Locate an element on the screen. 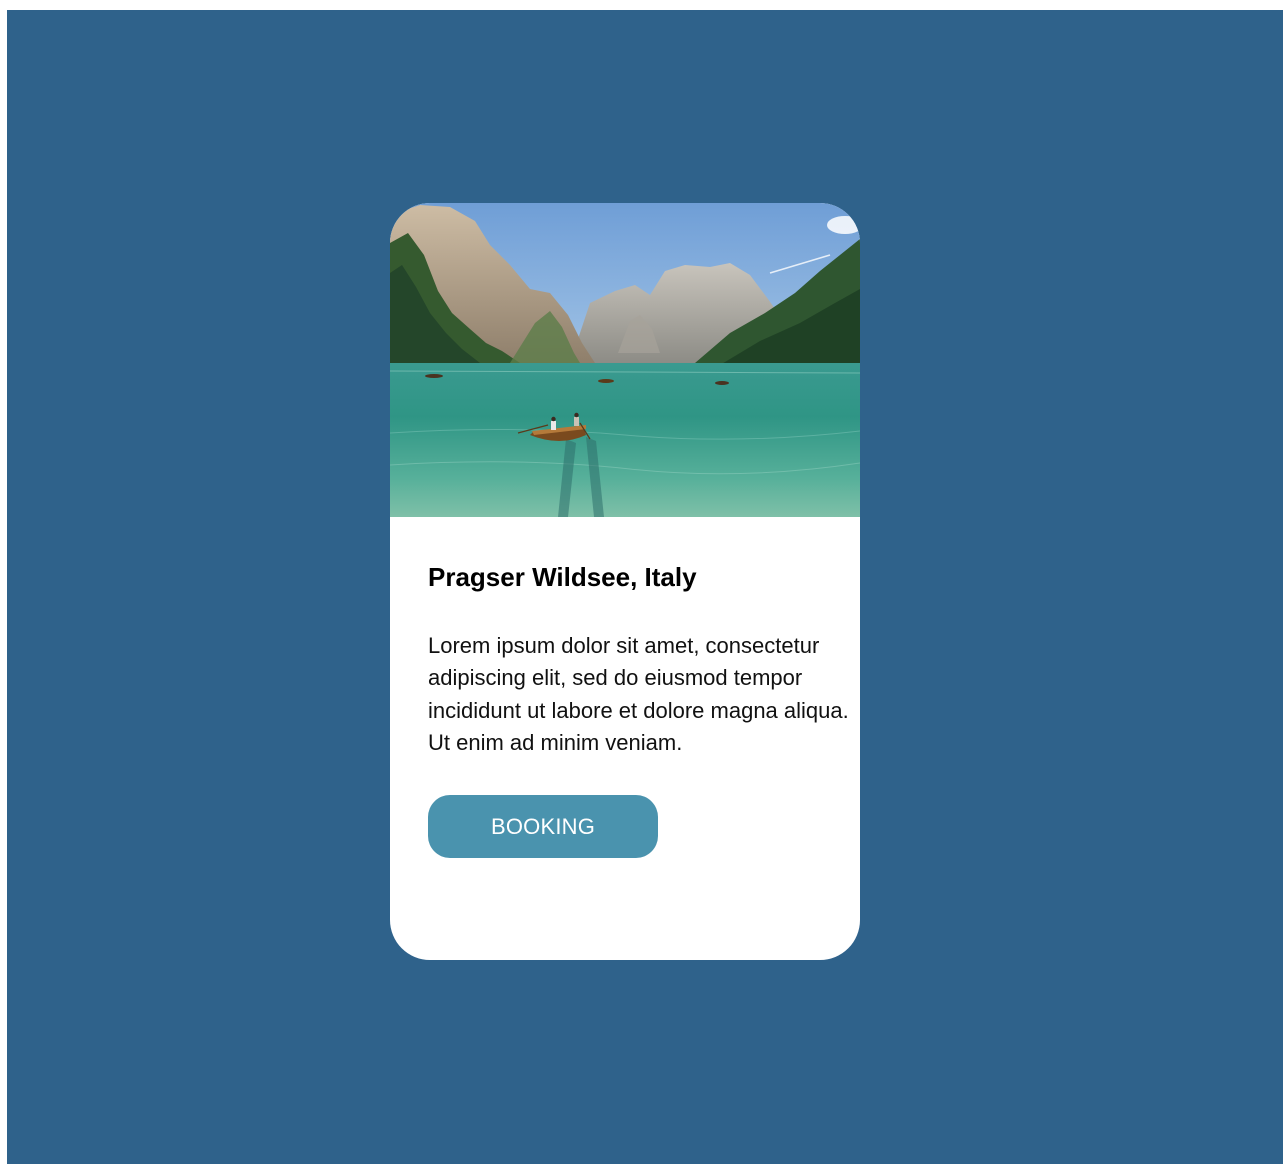 The image size is (1283, 1164). booking-button: BOOKING is located at coordinates (543, 826).